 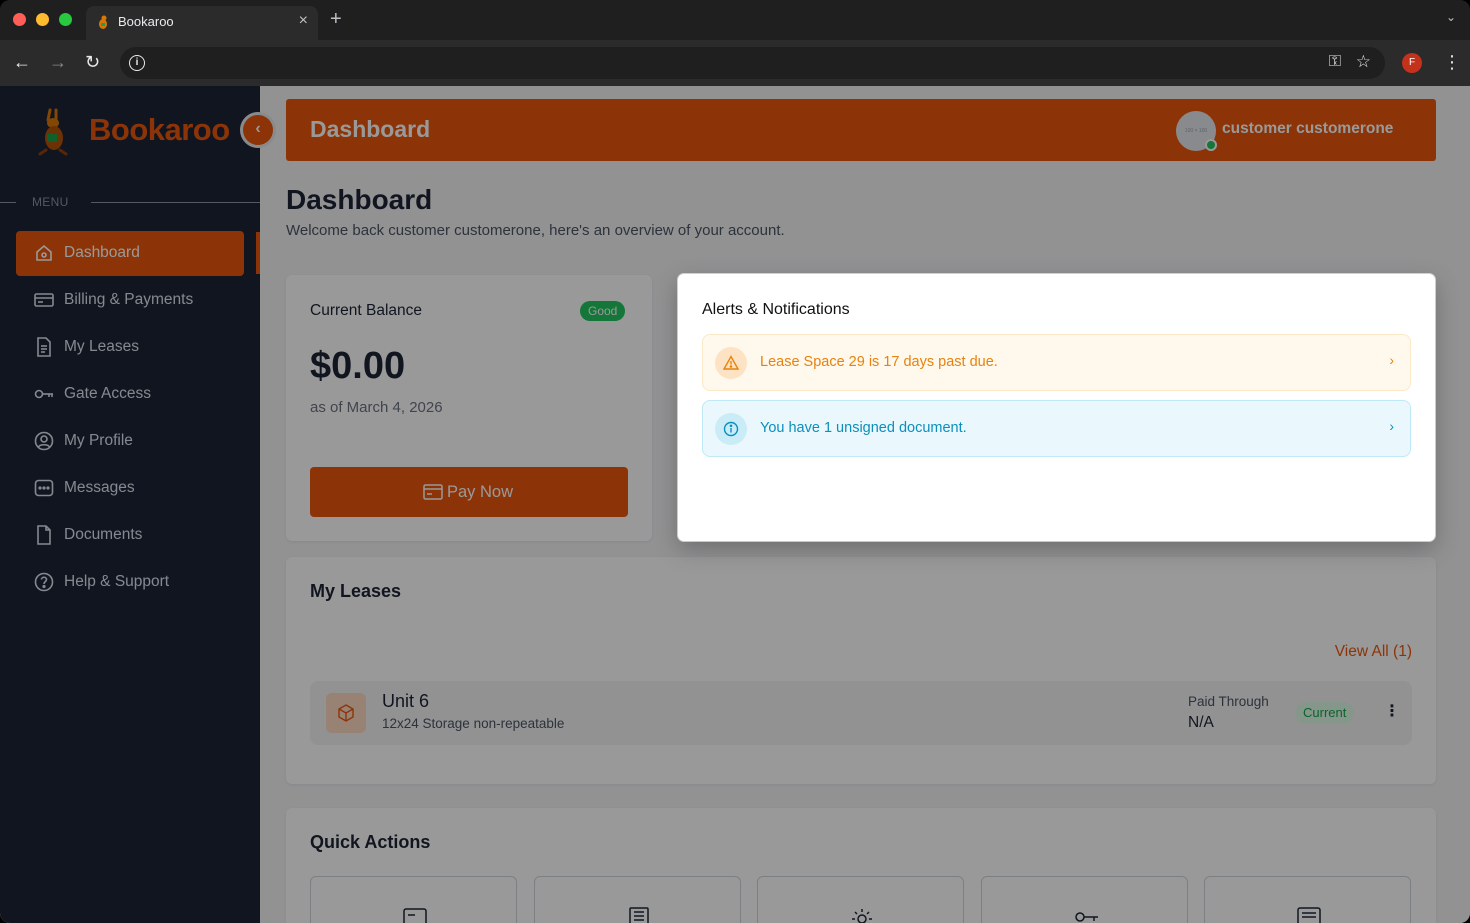 I want to click on card-icon, so click(x=415, y=915).